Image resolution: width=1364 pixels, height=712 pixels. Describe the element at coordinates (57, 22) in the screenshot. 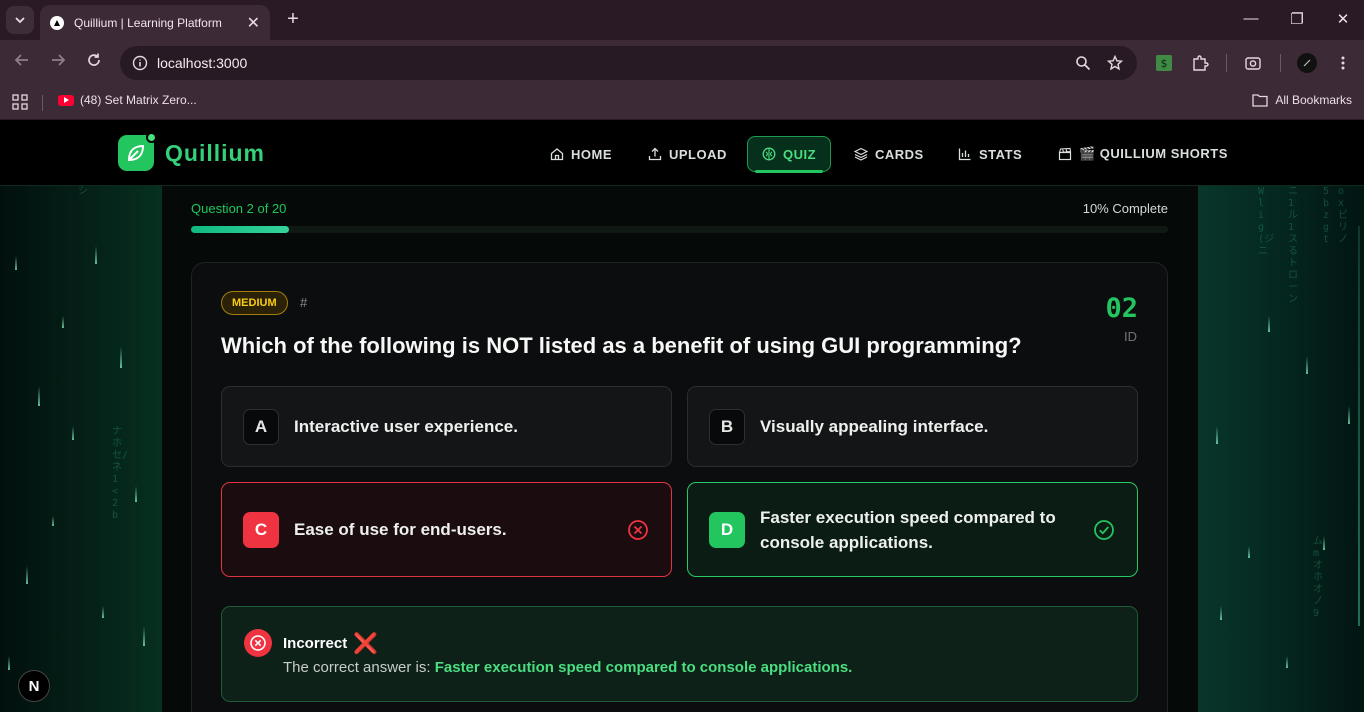

I see `favicon-icon` at that location.